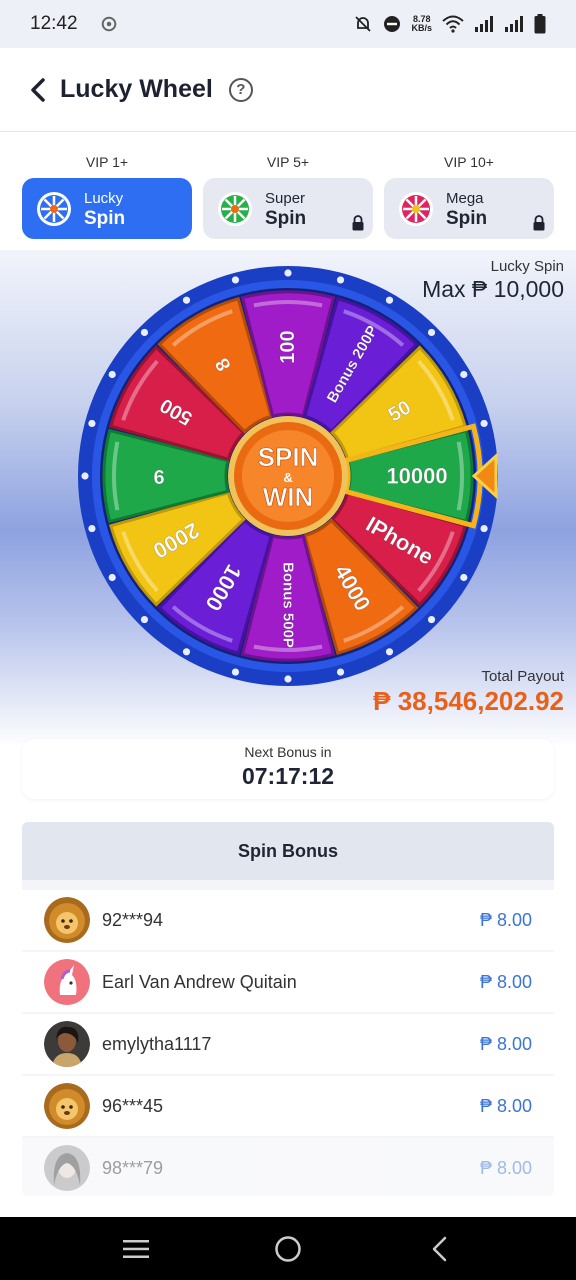 The width and height of the screenshot is (576, 1280). I want to click on tier-name: Super, so click(285, 198).